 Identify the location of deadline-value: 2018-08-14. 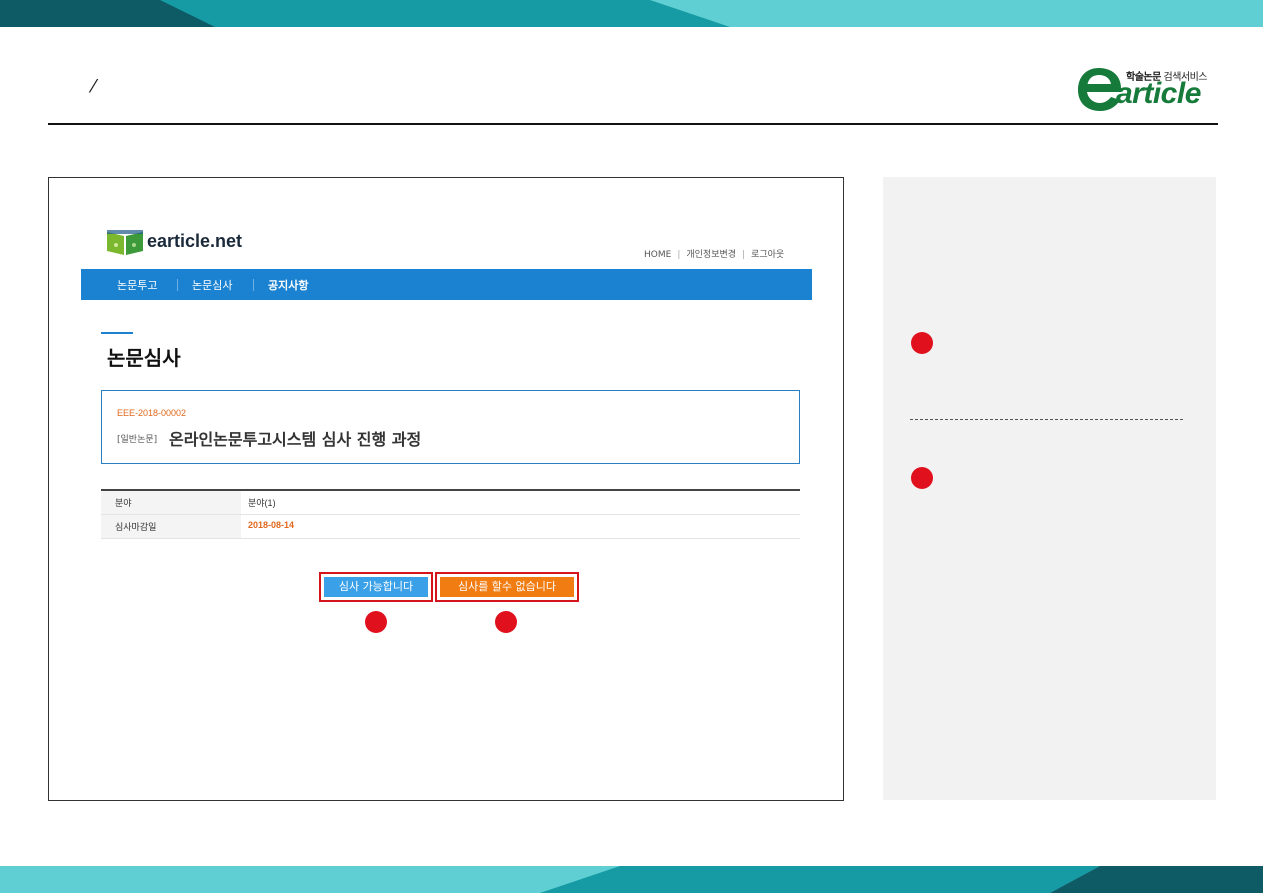
(271, 525).